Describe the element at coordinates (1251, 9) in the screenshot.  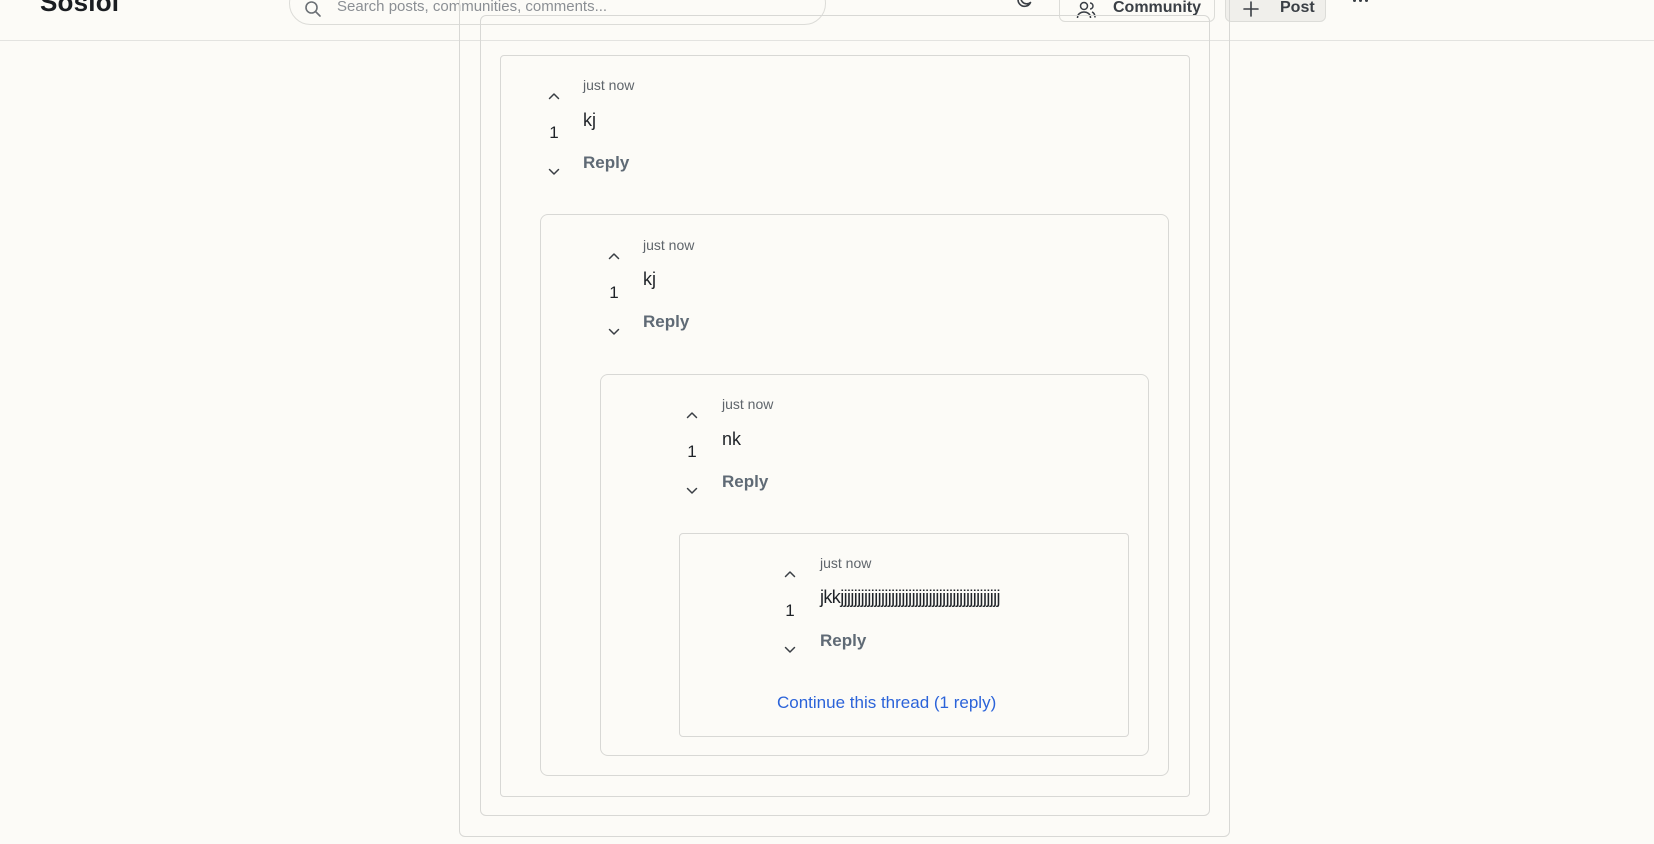
I see `plus-icon` at that location.